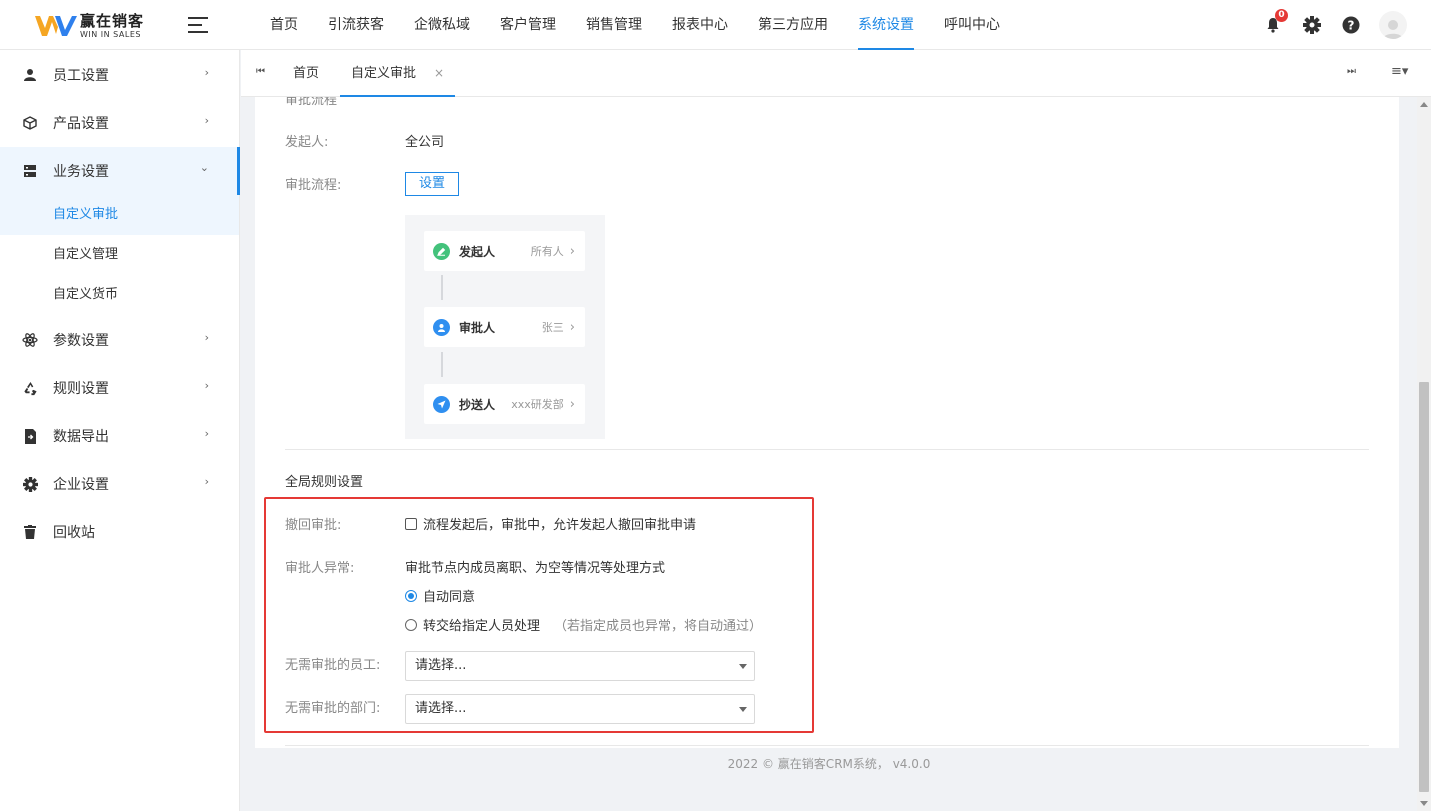  Describe the element at coordinates (30, 388) in the screenshot. I see `recycle-icon` at that location.